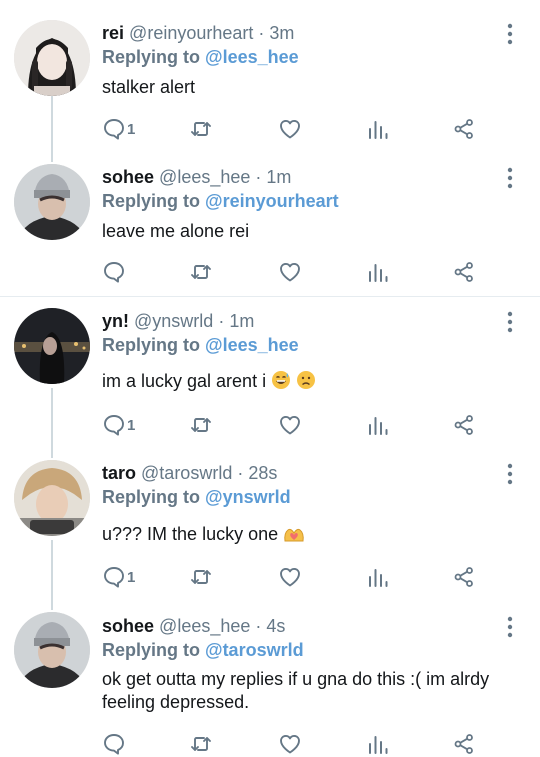 The image size is (540, 757). I want to click on timestamp: 4s, so click(275, 626).